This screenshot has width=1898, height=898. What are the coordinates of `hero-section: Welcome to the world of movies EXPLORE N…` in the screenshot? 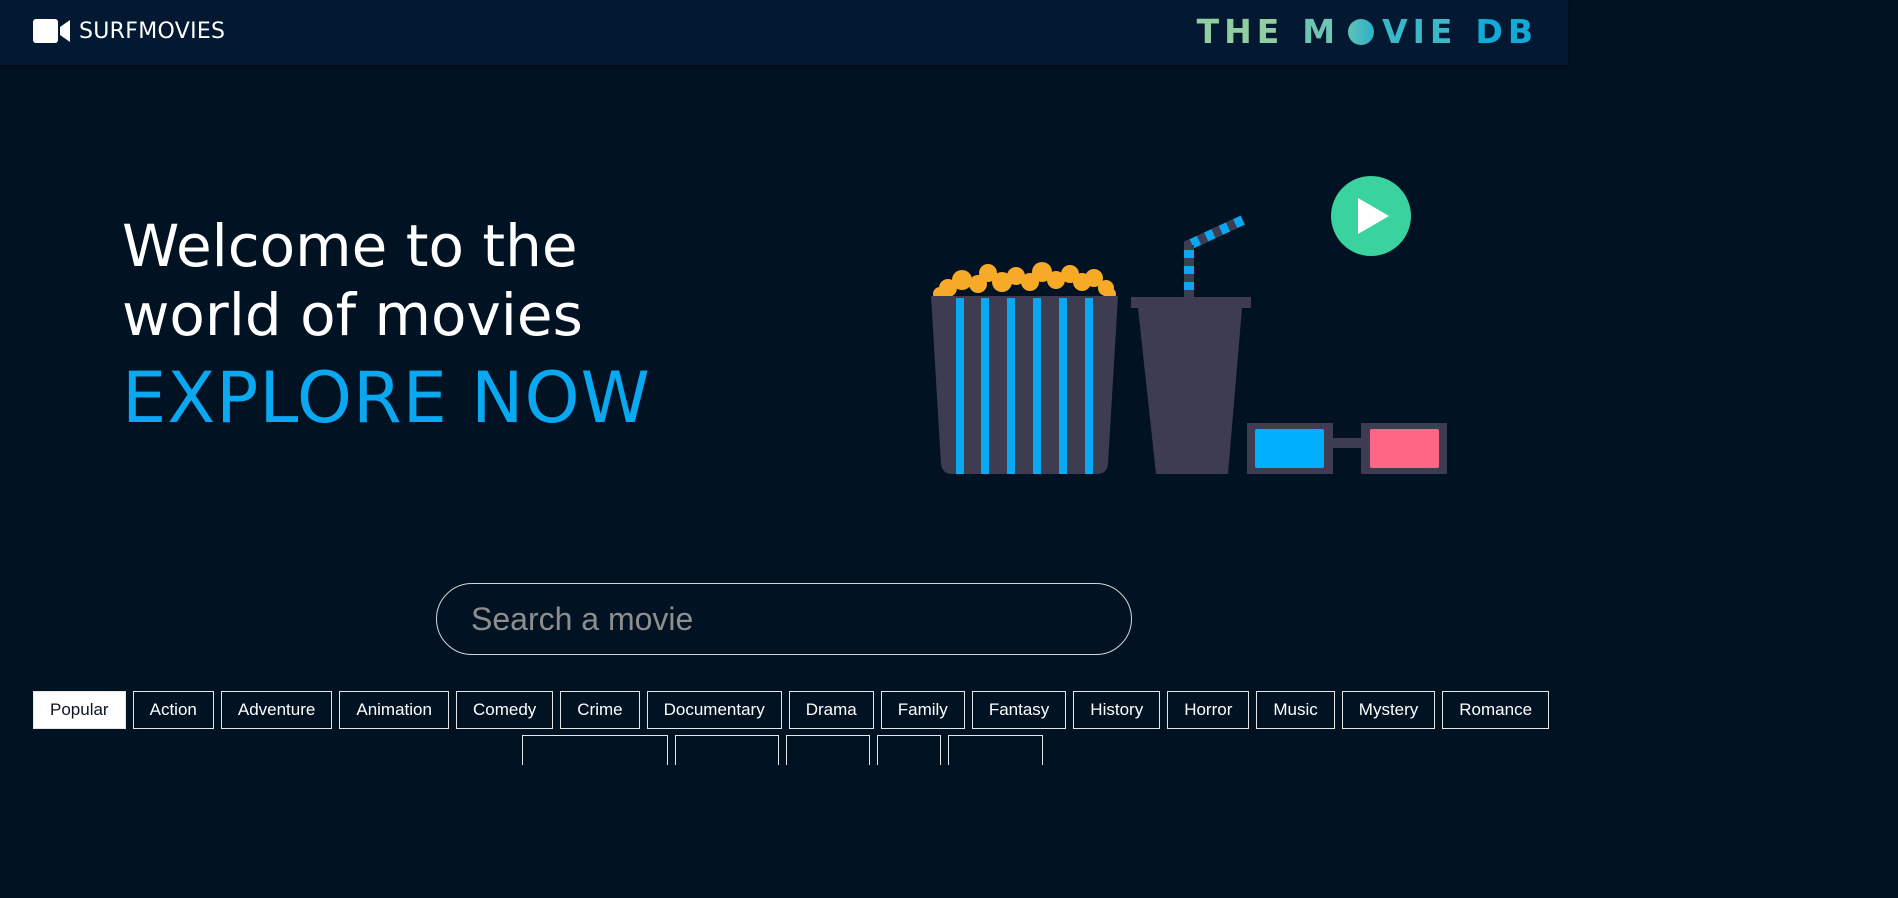 It's located at (386, 325).